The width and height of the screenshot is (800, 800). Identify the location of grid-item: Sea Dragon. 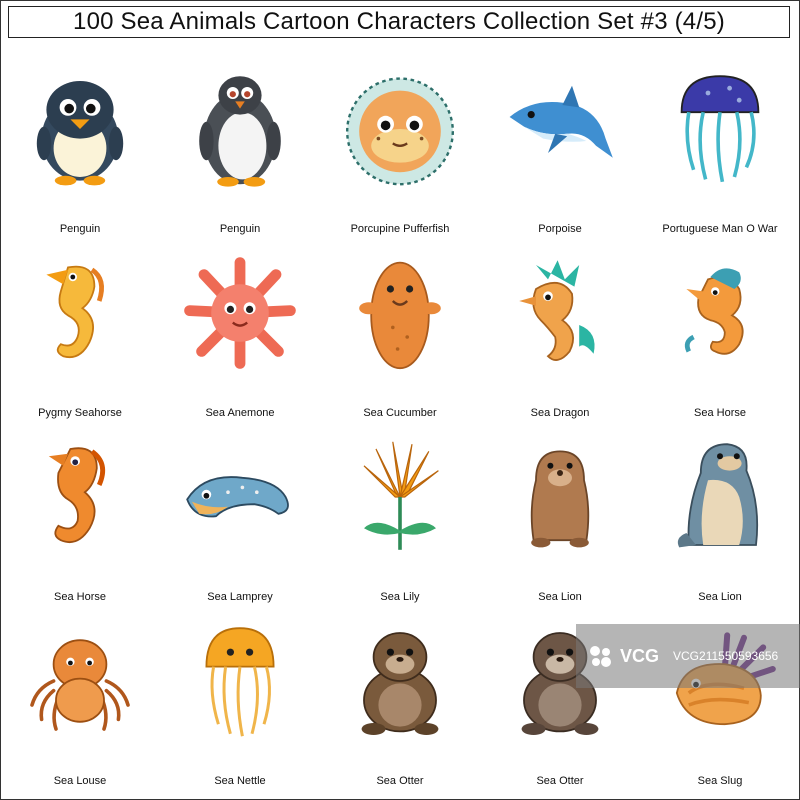
(560, 336).